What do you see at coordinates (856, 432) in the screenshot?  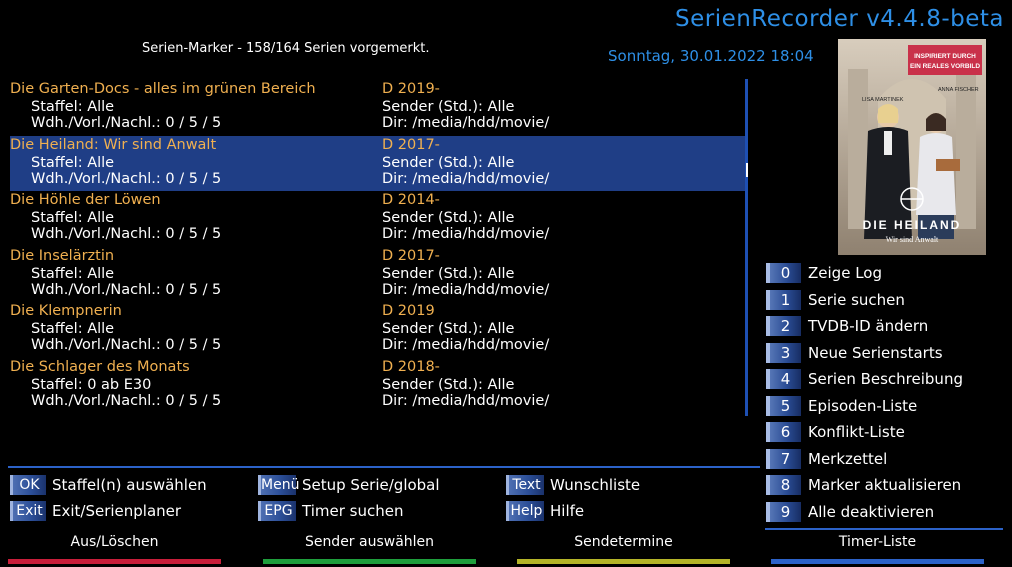 I see `number-menu-label: Konflikt-Liste` at bounding box center [856, 432].